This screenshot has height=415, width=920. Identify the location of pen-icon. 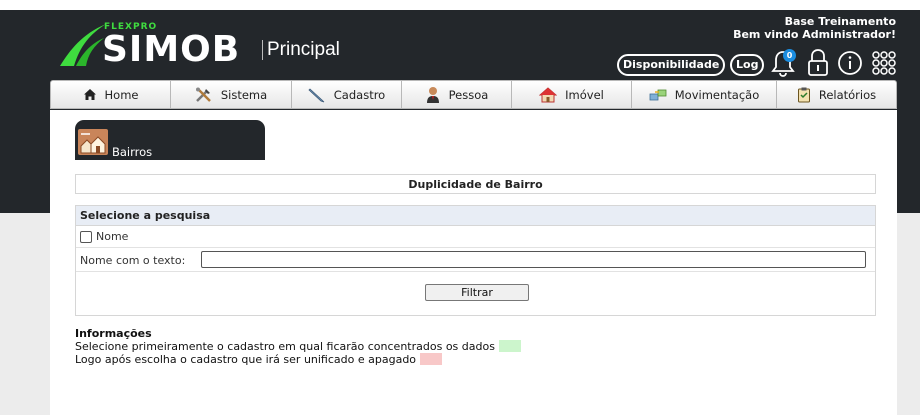
(316, 94).